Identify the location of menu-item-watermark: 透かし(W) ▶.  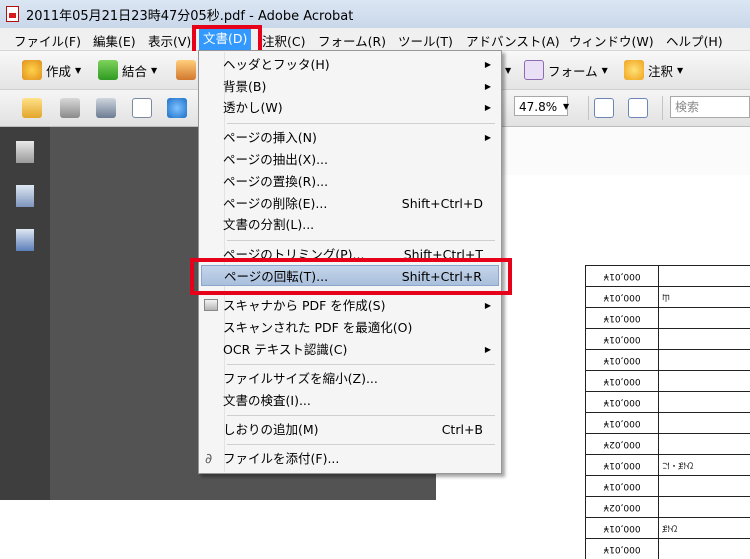
(350, 107).